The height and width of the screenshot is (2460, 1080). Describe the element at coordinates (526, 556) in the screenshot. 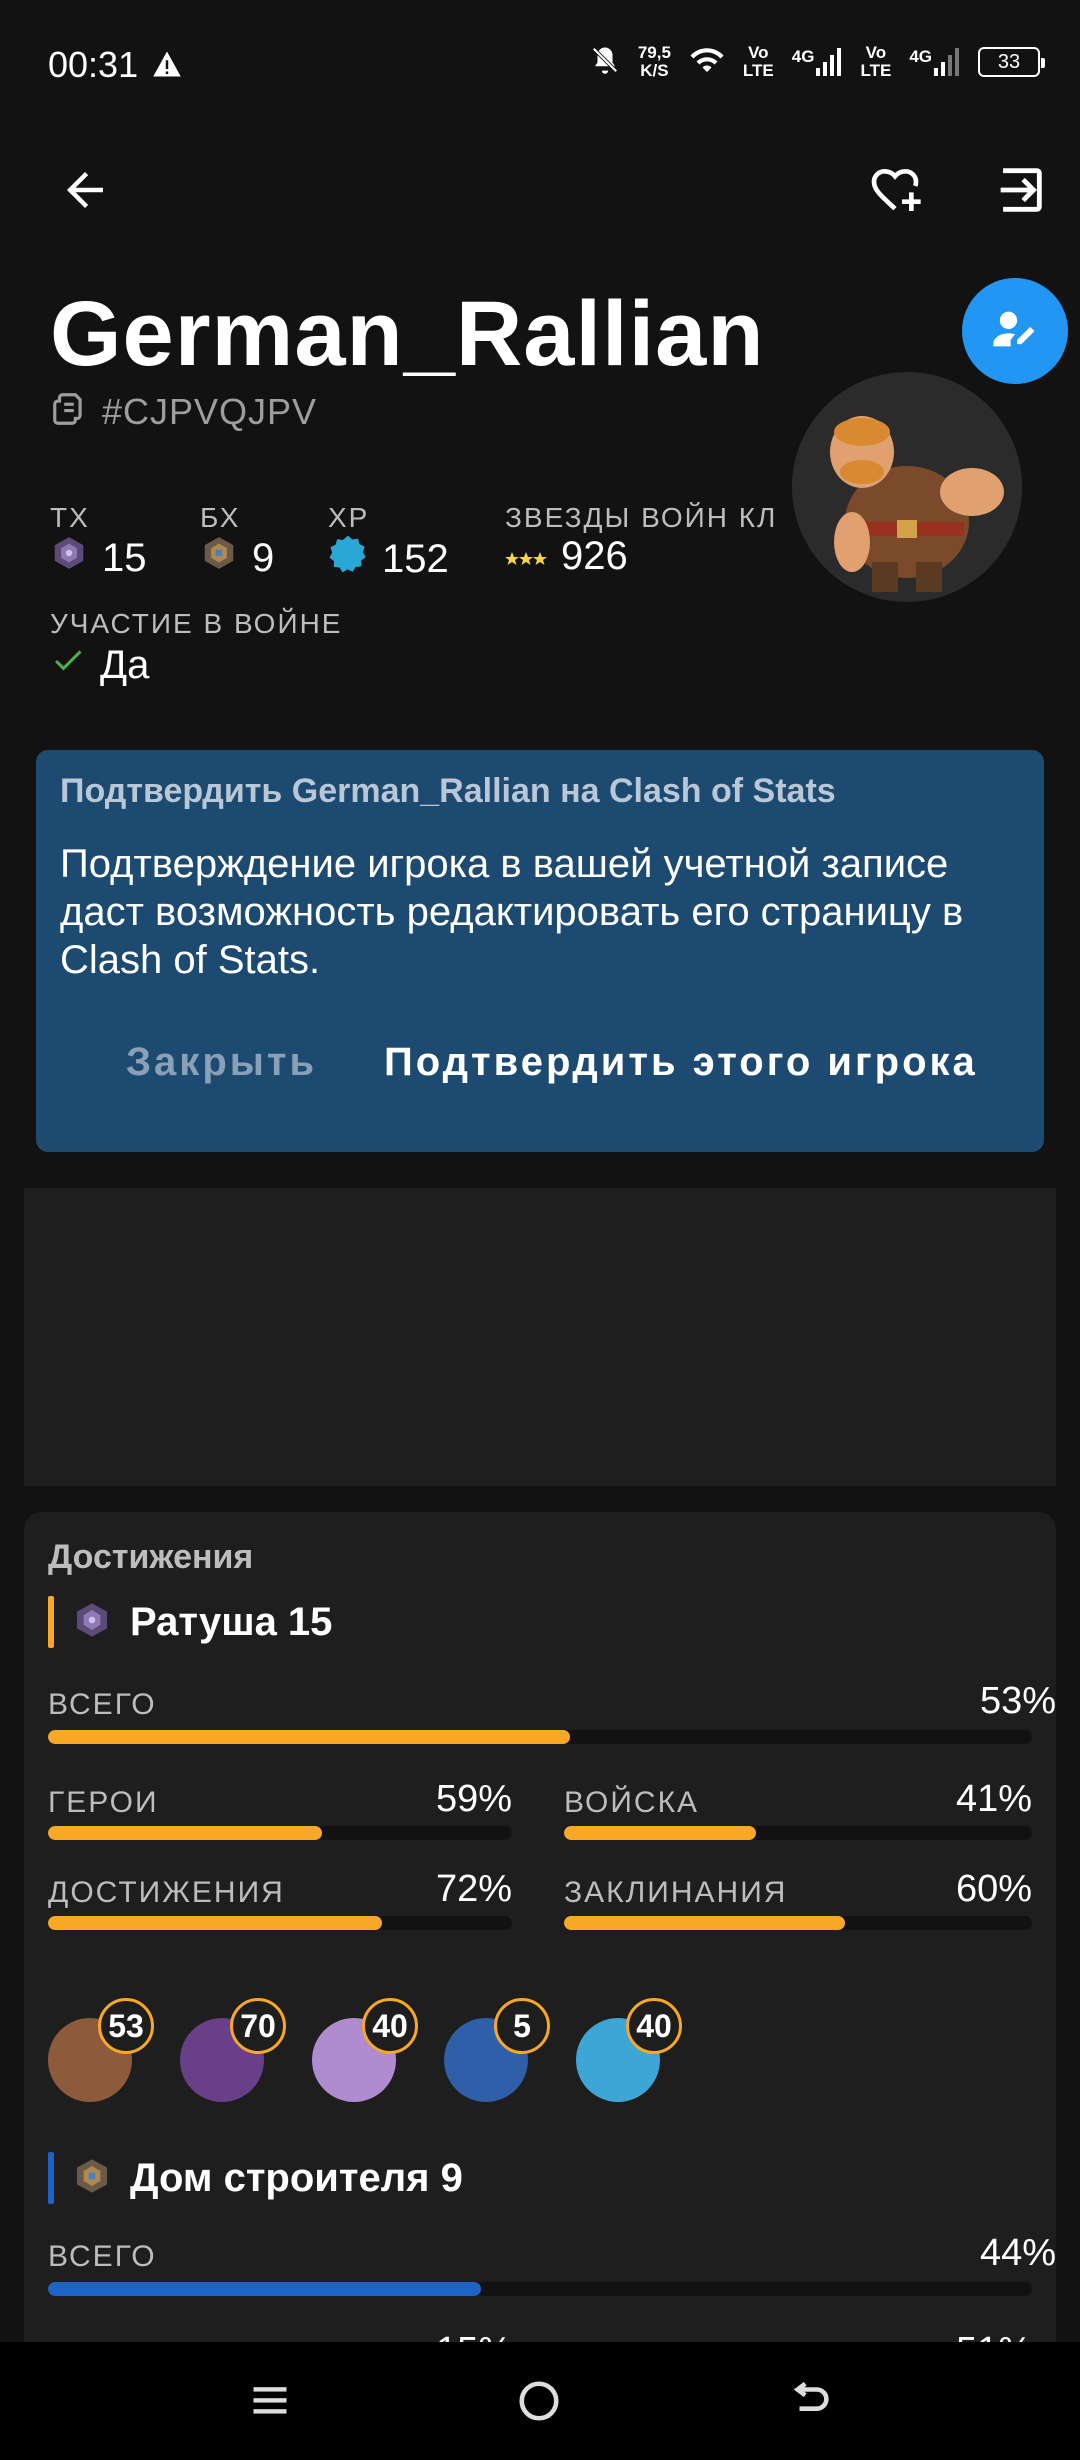

I see `stars-icon` at that location.